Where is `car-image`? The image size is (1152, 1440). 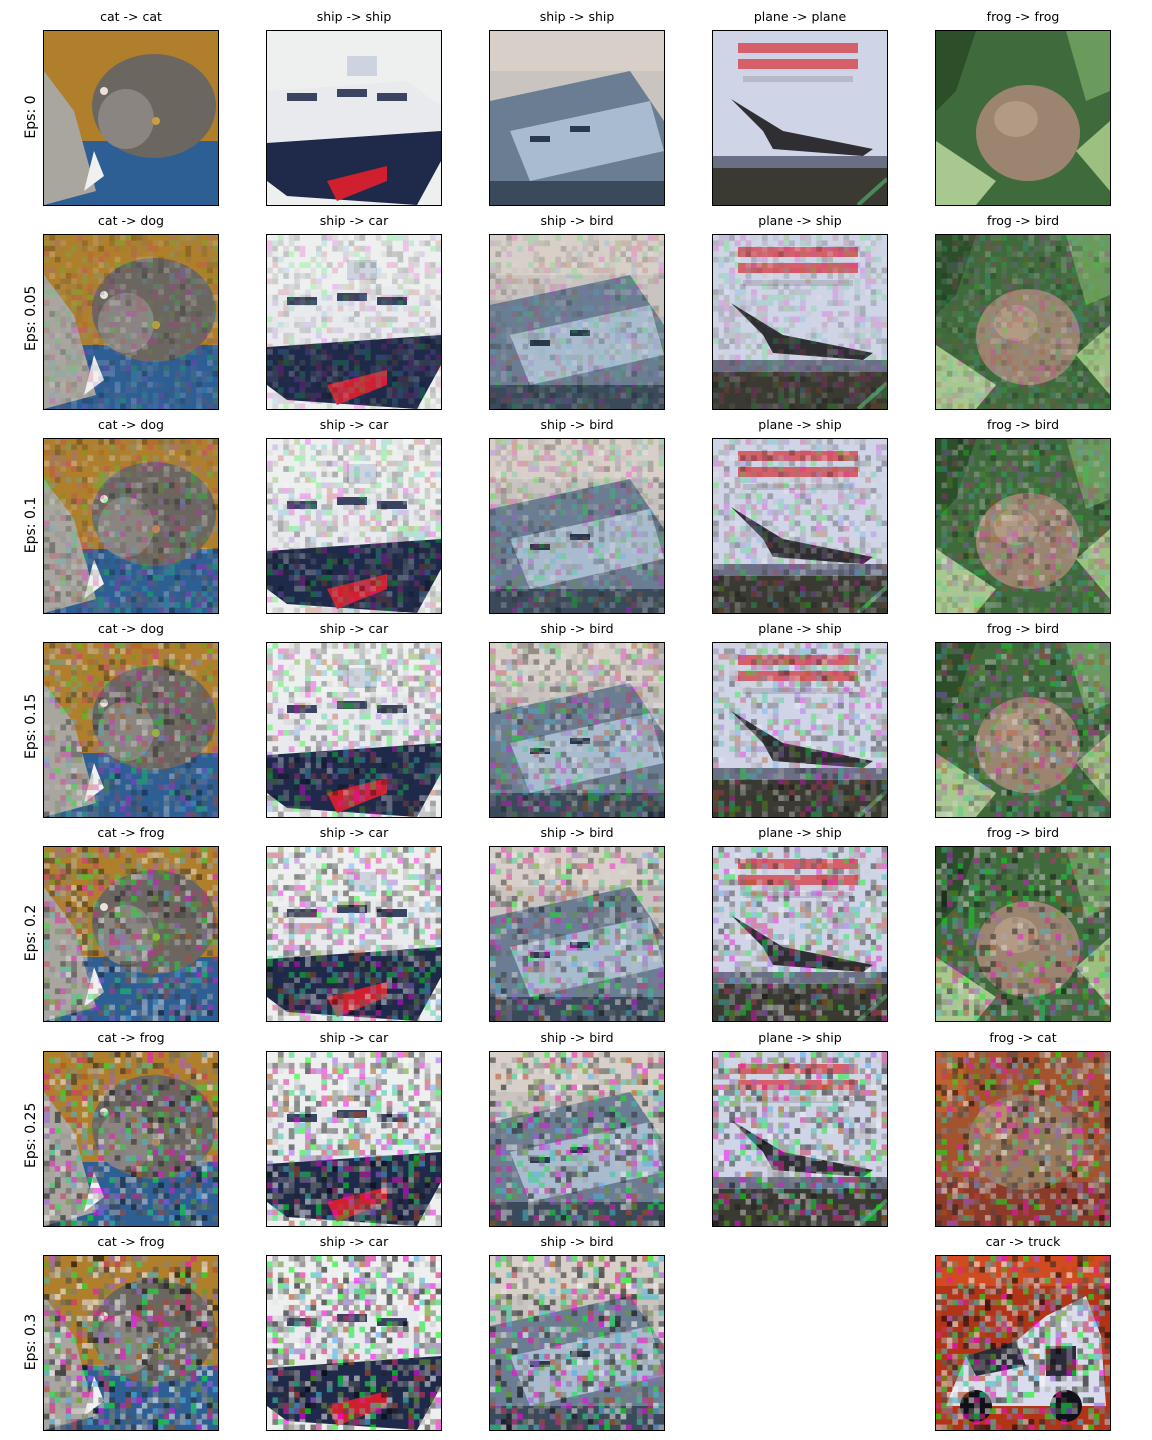
car-image is located at coordinates (1023, 1343).